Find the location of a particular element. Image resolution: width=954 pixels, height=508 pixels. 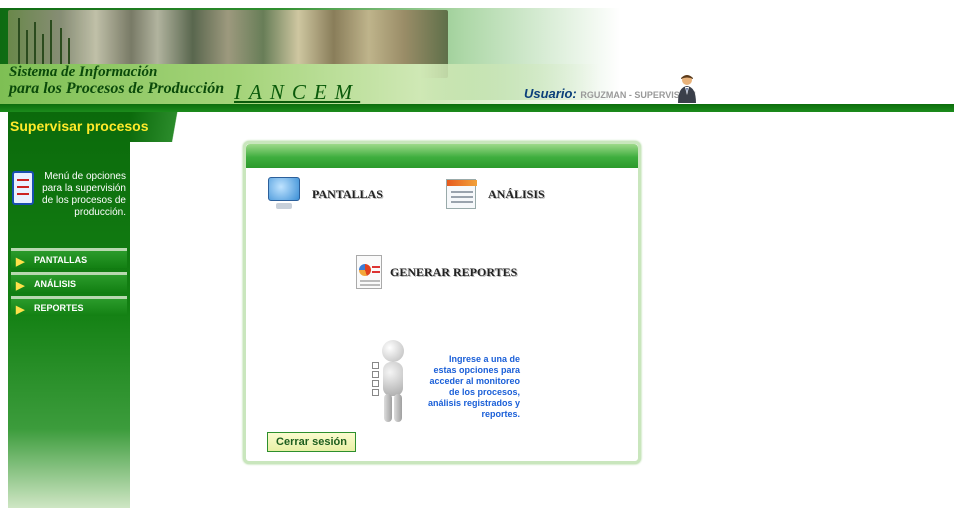

option-pantallas: PANTALLAS is located at coordinates (325, 194).